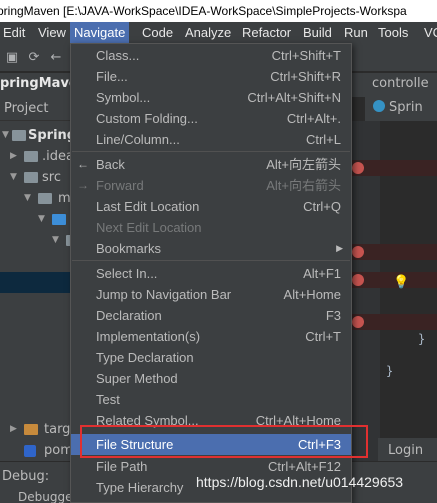 This screenshot has height=503, width=437. Describe the element at coordinates (211, 118) in the screenshot. I see `menu-item-custom-folding: Custom Folding... Ctrl+Alt+.` at that location.